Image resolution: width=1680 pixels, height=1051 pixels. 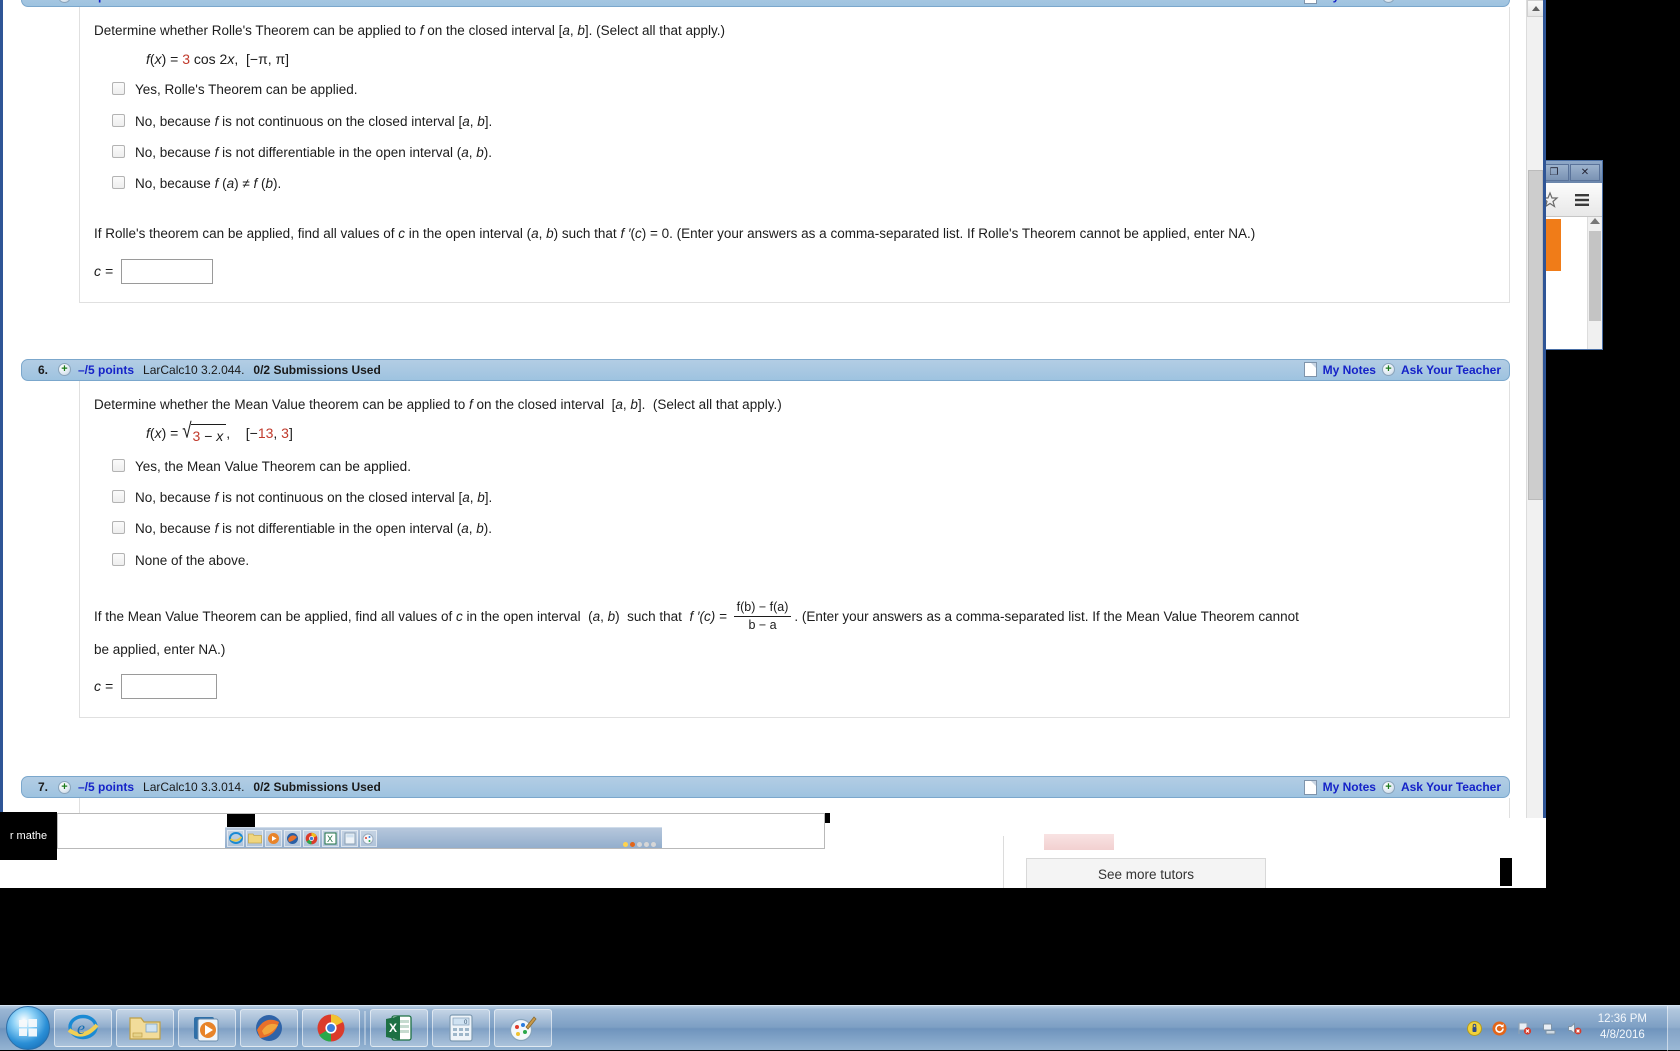 I want to click on close-button: ✕, so click(x=1585, y=172).